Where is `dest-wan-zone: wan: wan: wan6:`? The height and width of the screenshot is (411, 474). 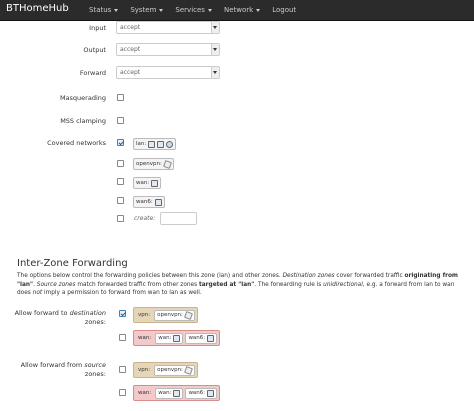 dest-wan-zone: wan: wan: wan6: is located at coordinates (177, 338).